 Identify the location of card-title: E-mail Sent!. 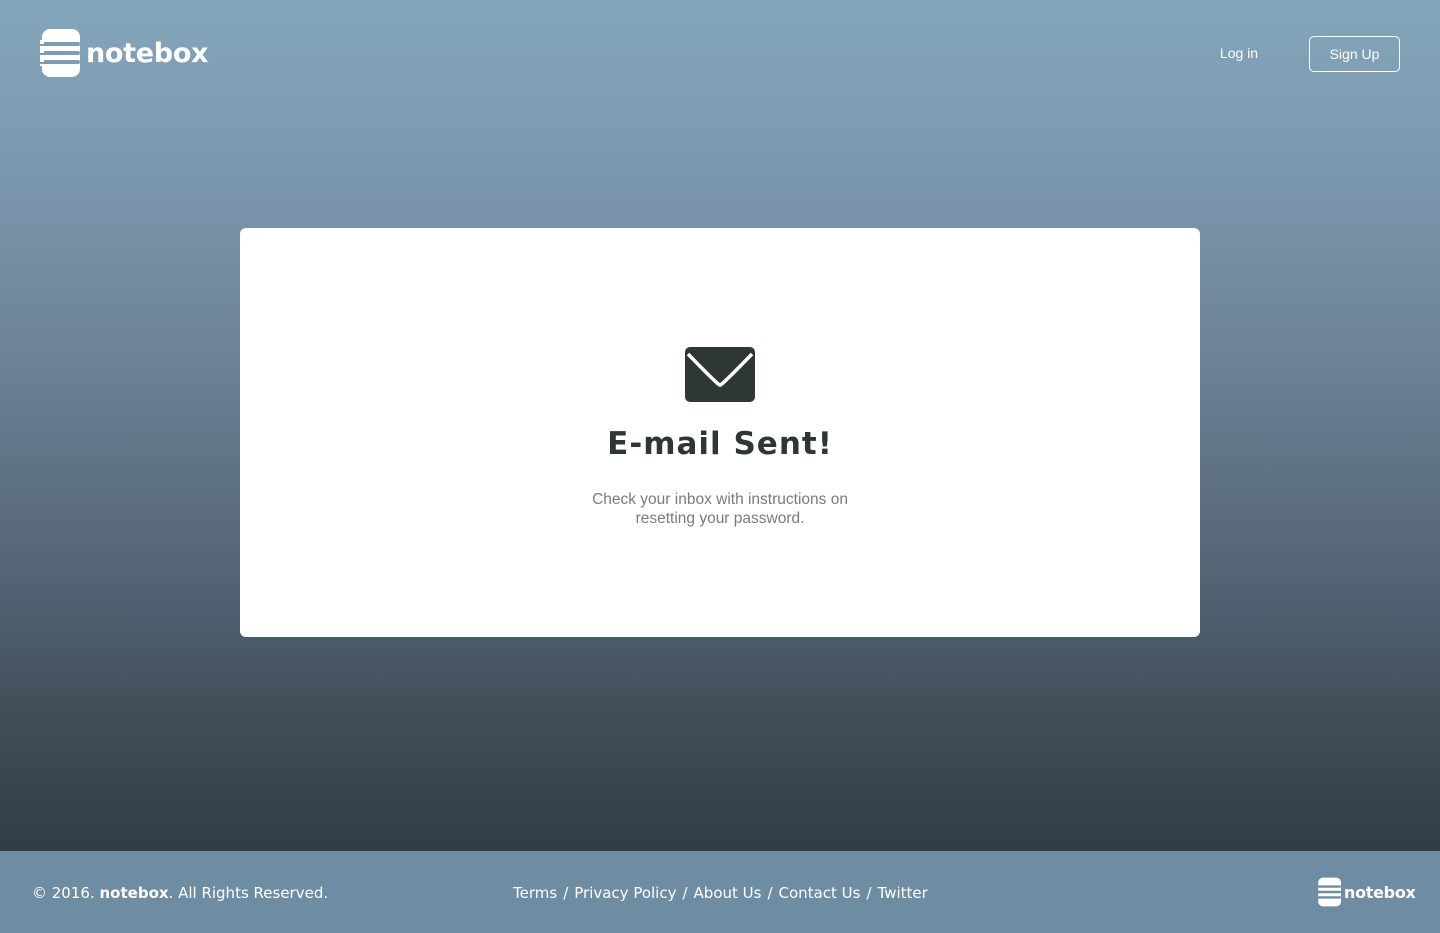
(720, 444).